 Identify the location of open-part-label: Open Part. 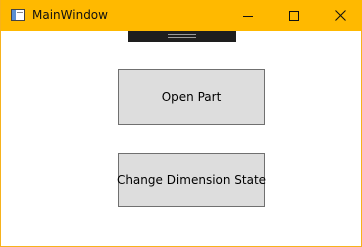
(191, 97).